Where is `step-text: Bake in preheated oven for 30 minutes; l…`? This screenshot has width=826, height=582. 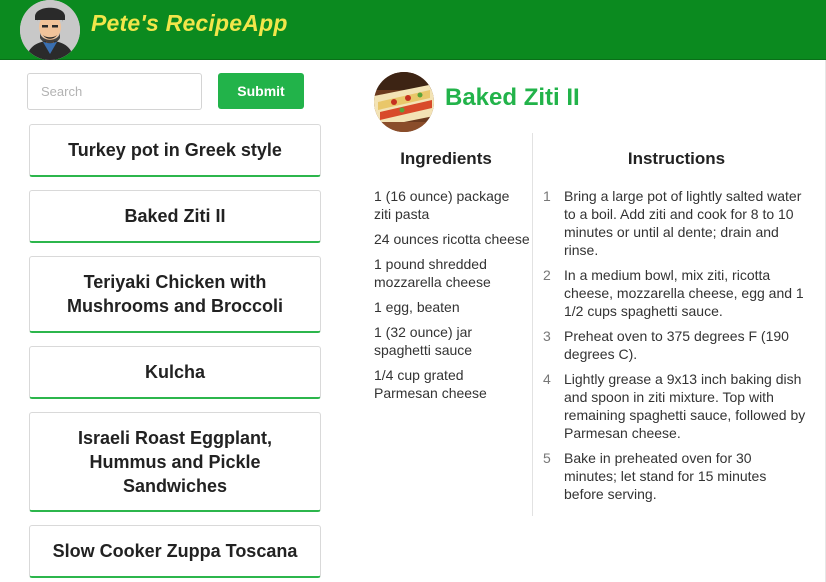
step-text: Bake in preheated oven for 30 minutes; l… is located at coordinates (665, 476).